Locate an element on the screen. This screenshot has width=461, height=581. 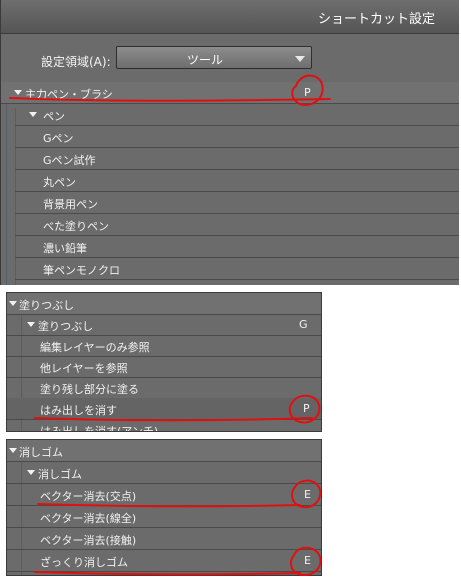
tree-item-background-pen: 背景用ペン is located at coordinates (237, 203).